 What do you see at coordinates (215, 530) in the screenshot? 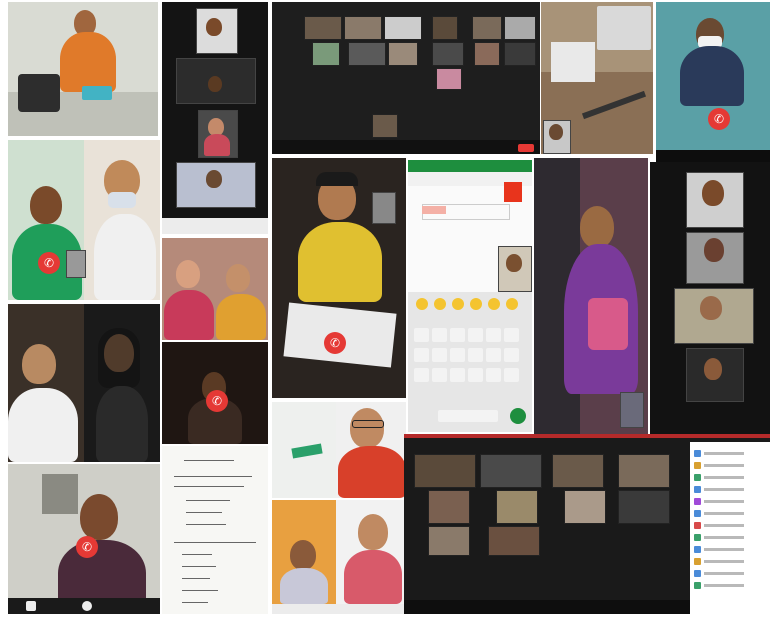
I see `handwritten-notes-document` at bounding box center [215, 530].